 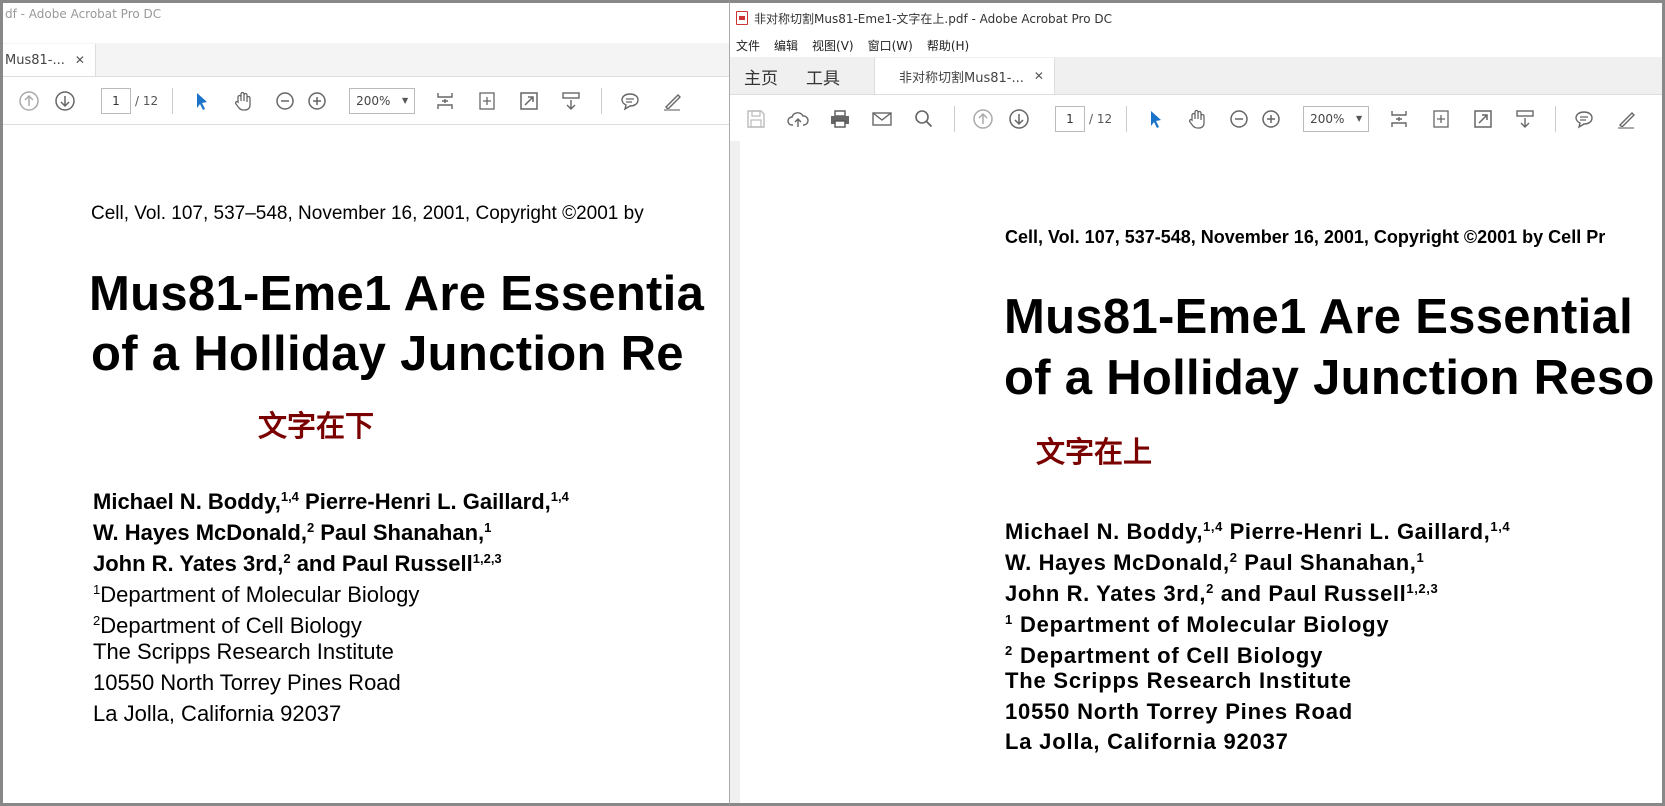 What do you see at coordinates (1196, 45) in the screenshot?
I see `right-menubar: 文件 编辑 视图(V) 窗口(W) 帮助(H)` at bounding box center [1196, 45].